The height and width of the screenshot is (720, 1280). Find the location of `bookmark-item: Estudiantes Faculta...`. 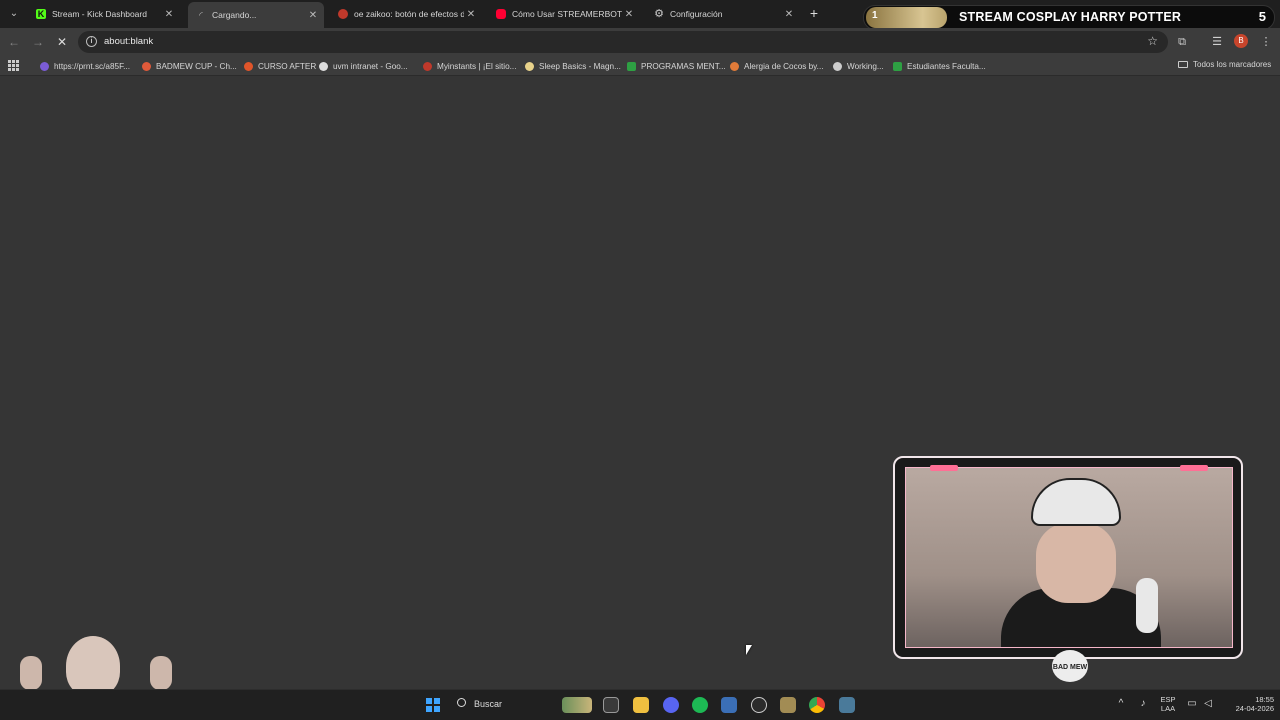

bookmark-item: Estudiantes Faculta... is located at coordinates (939, 66).